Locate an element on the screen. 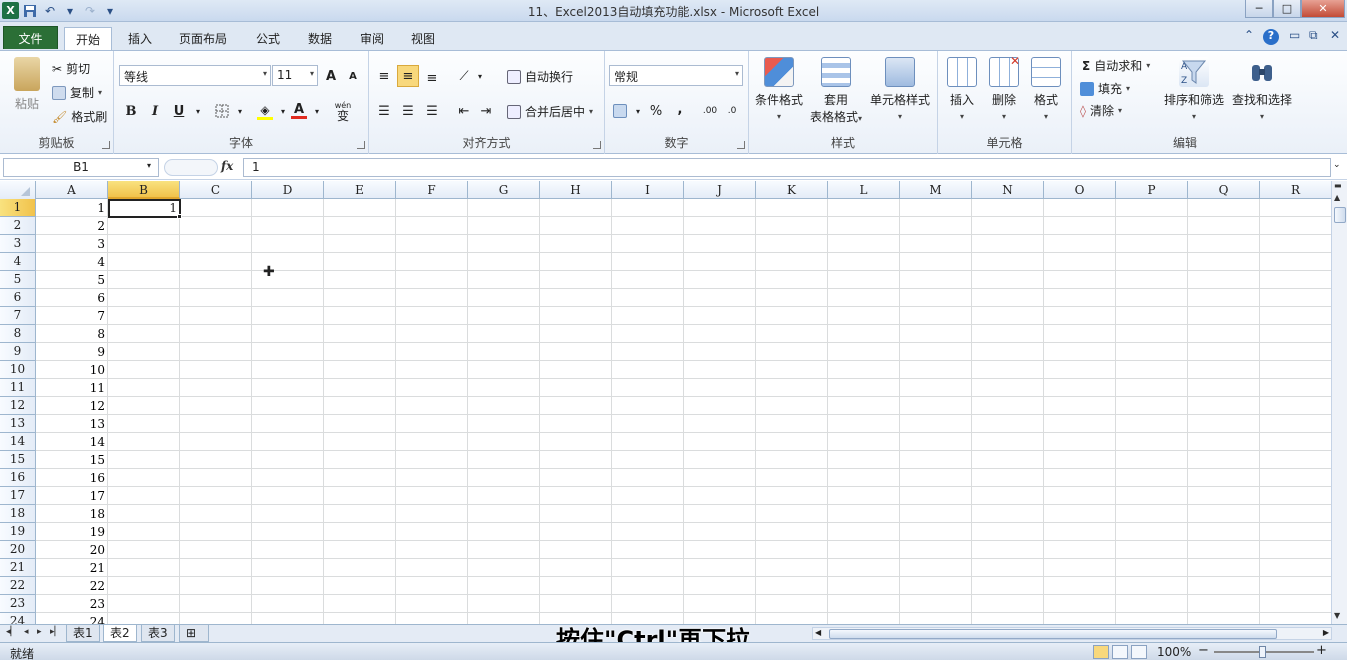 Image resolution: width=1347 pixels, height=660 pixels. cell-a5: 5 is located at coordinates (72, 280).